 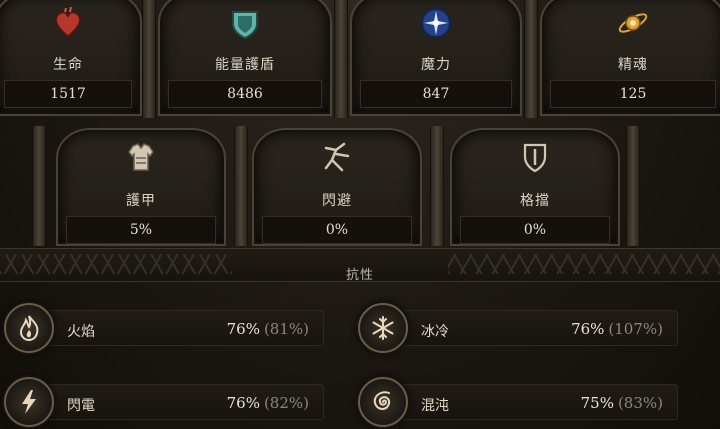 I want to click on stat-spirit: 精魂 125, so click(x=630, y=58).